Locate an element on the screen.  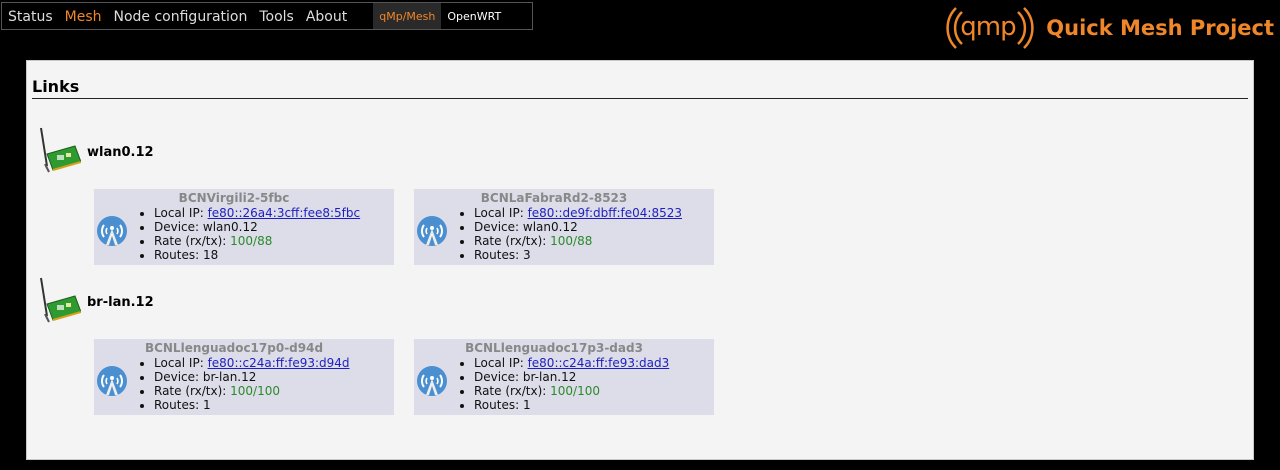
logo: qmp Quick Mesh Project is located at coordinates (1109, 28).